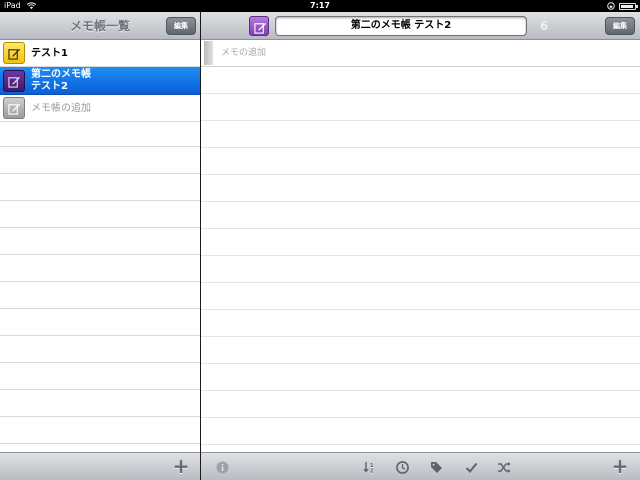  Describe the element at coordinates (611, 6) in the screenshot. I see `rotation-lock-icon` at that location.